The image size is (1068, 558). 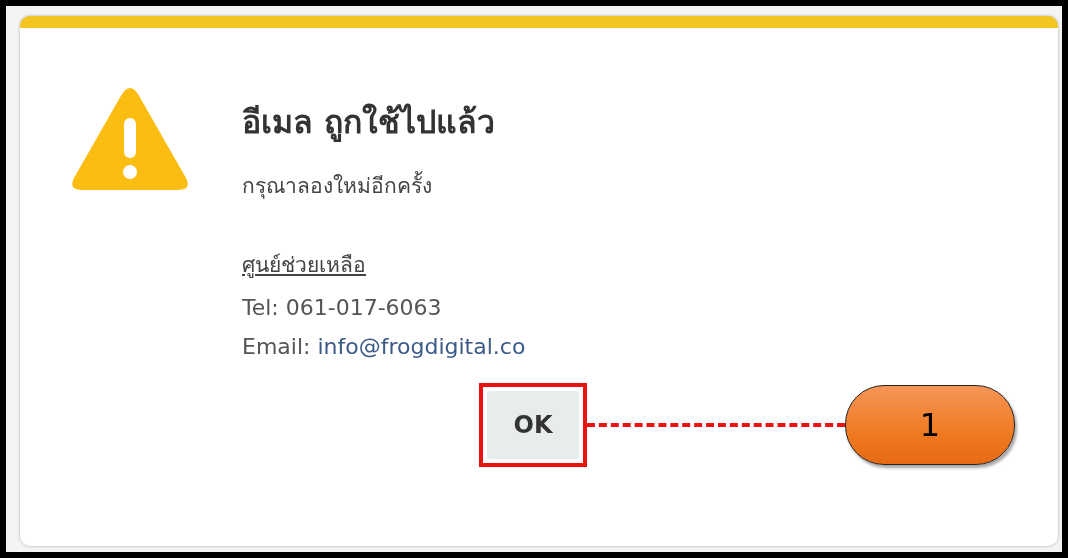 I want to click on callout-label: 1, so click(x=930, y=425).